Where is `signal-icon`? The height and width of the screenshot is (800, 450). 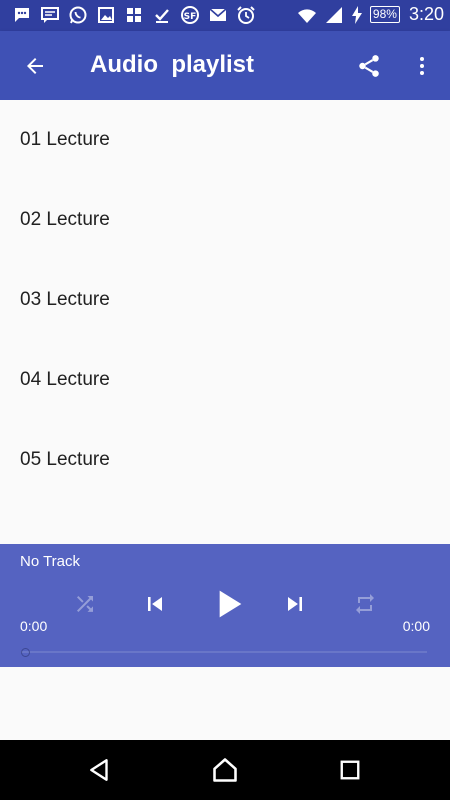 signal-icon is located at coordinates (334, 15).